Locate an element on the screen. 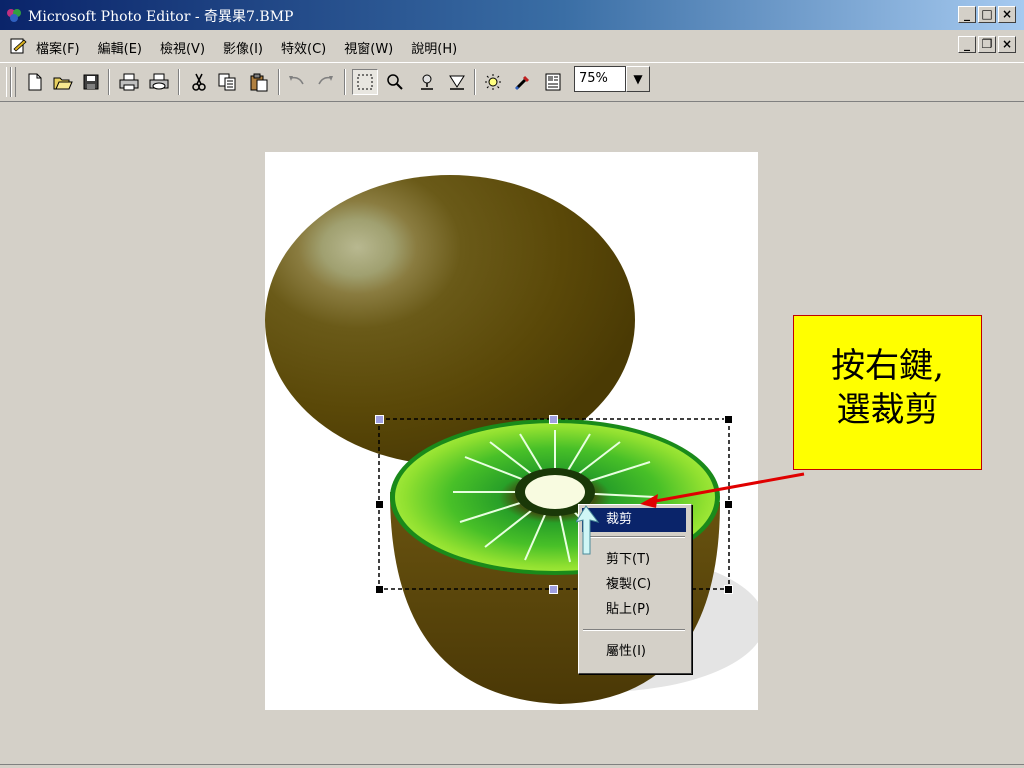  menu-image: 影像(I) is located at coordinates (243, 47).